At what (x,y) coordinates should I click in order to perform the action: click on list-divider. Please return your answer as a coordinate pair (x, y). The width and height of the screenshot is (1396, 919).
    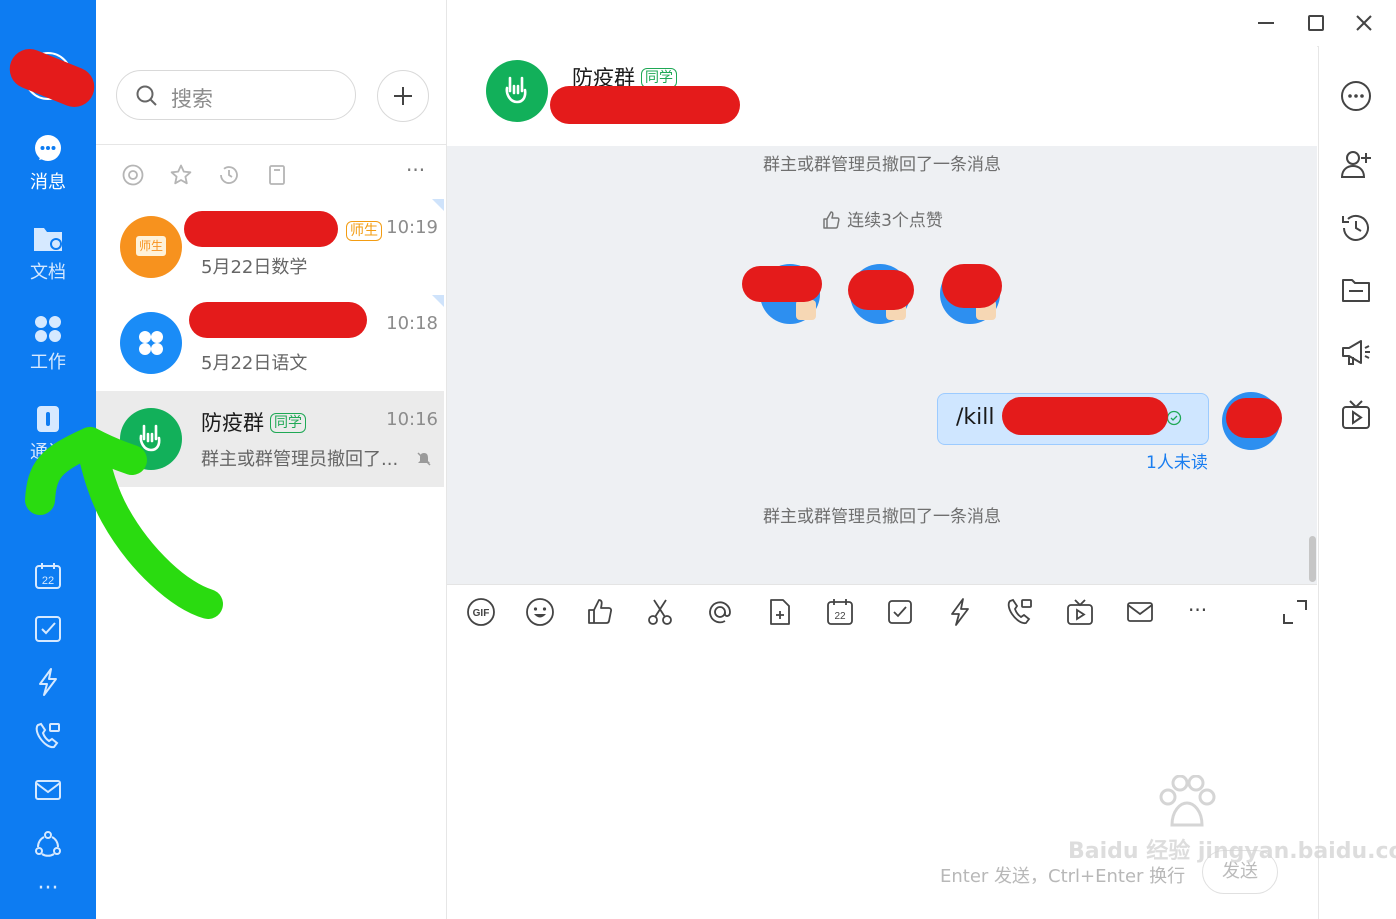
    Looking at the image, I should click on (271, 144).